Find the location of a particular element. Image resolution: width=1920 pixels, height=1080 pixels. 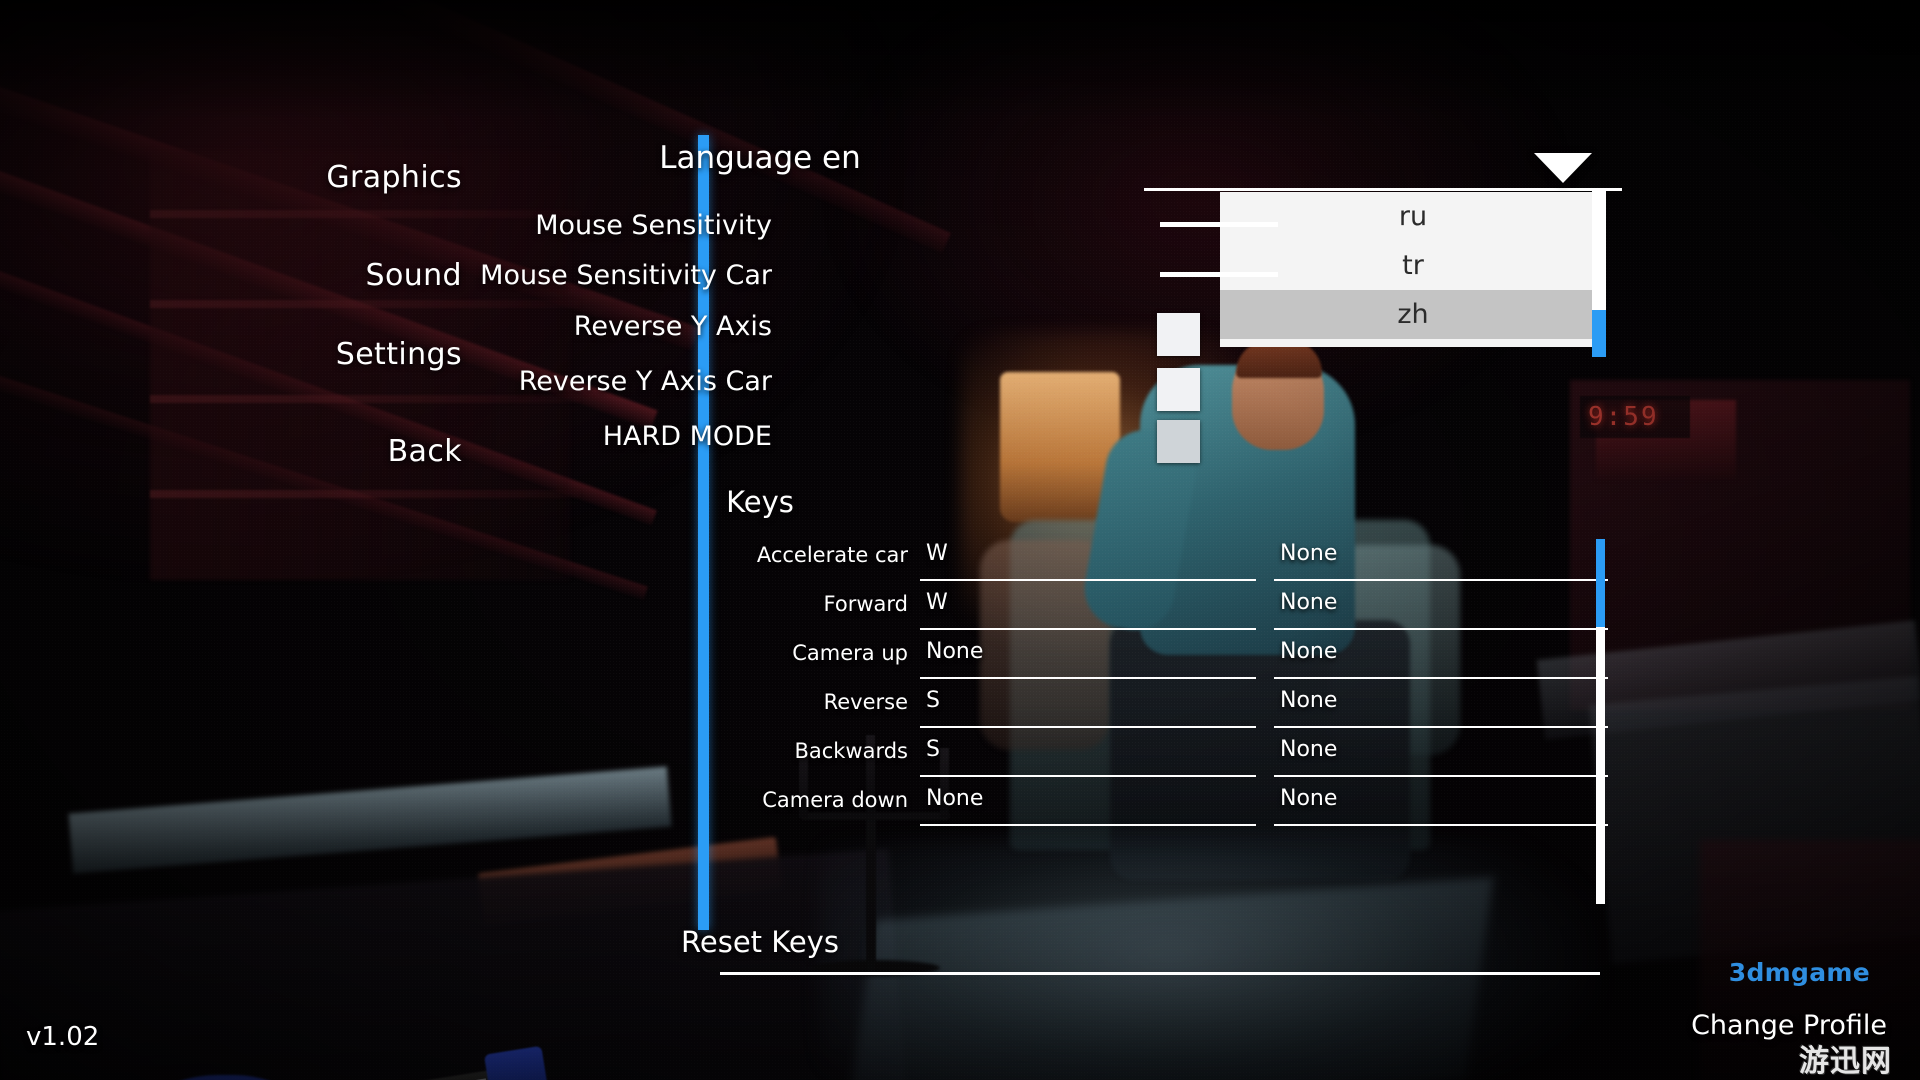

language-dropdown-list: ru tr zh is located at coordinates (1413, 269).